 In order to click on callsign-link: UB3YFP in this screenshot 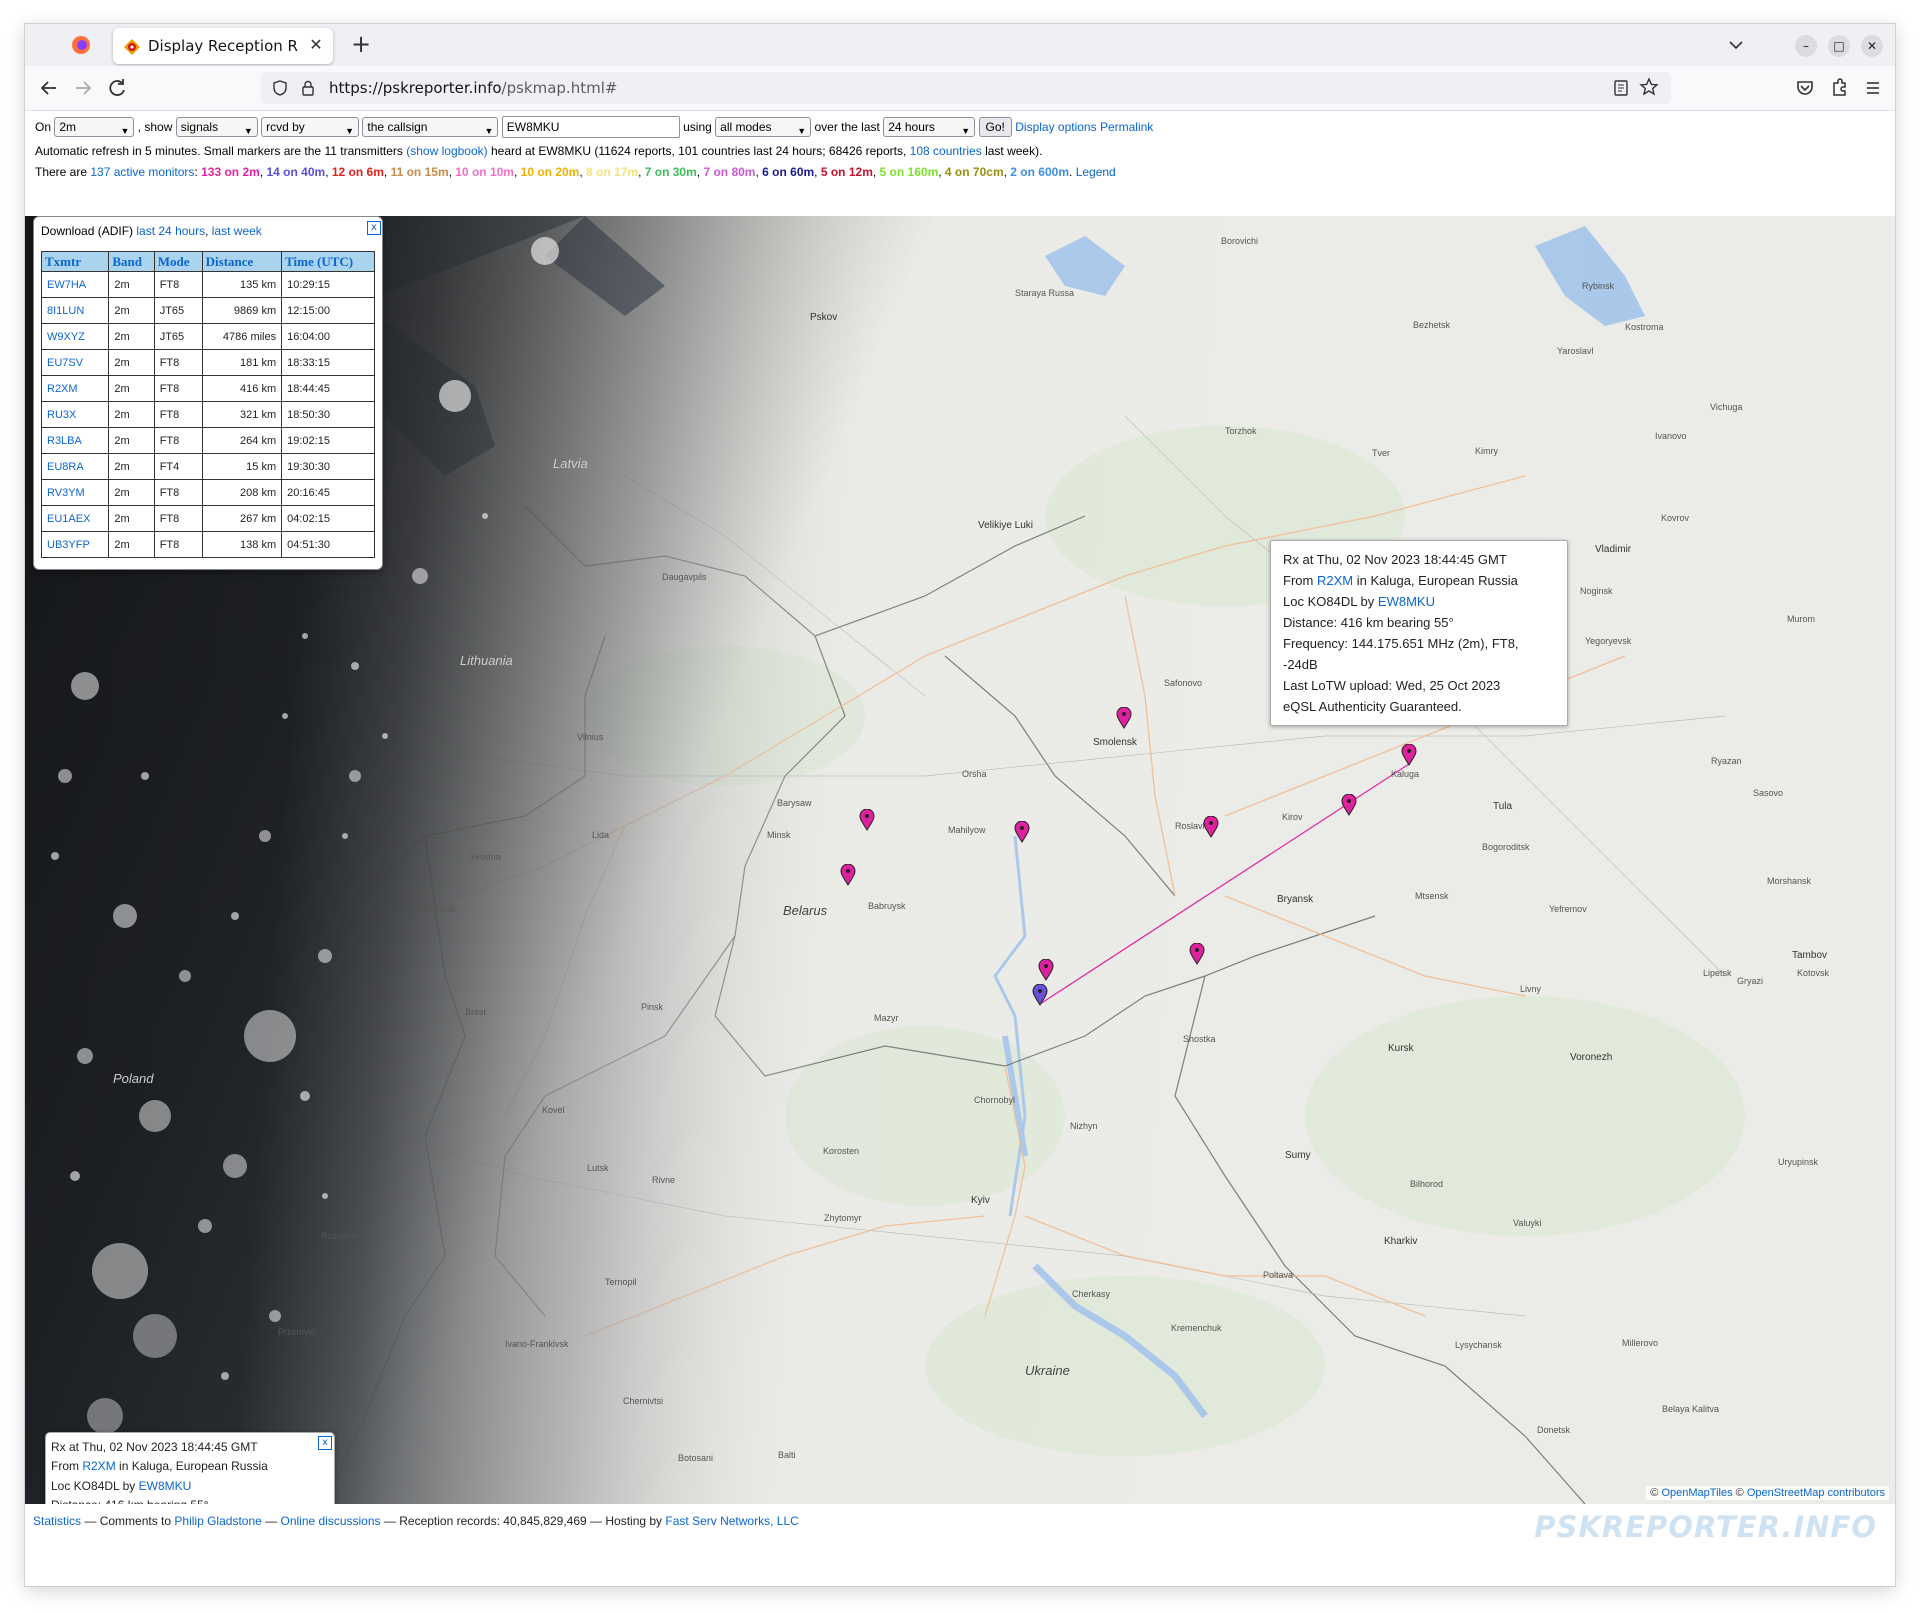, I will do `click(68, 545)`.